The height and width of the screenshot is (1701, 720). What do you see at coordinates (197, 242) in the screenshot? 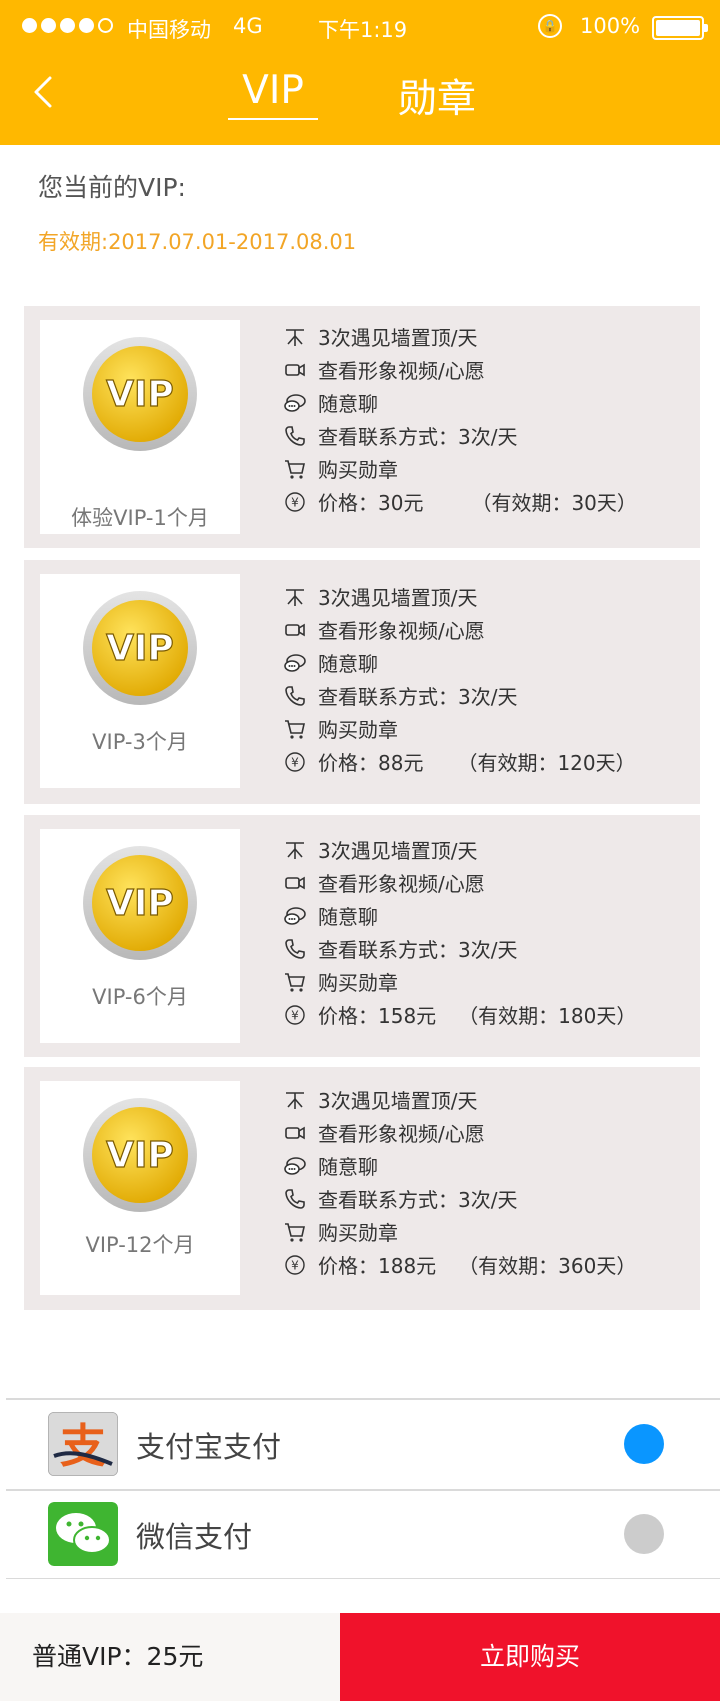
I see `current-validity: 有效期:2017.07.01-2017.08.01` at bounding box center [197, 242].